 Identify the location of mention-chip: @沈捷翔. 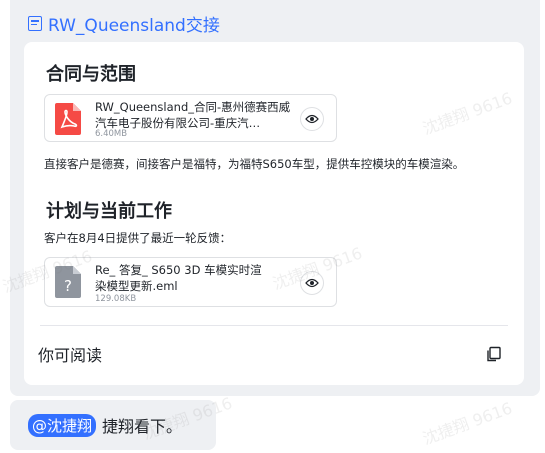
(62, 425).